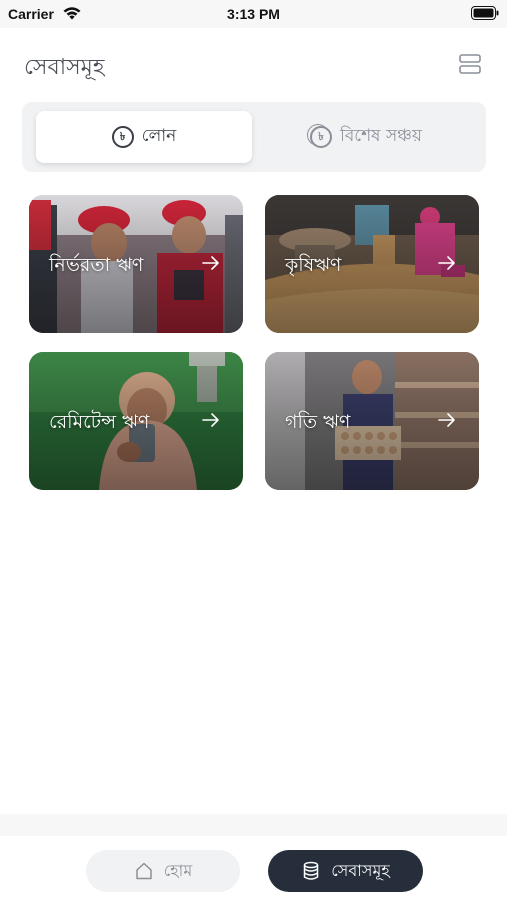 The width and height of the screenshot is (507, 900). I want to click on loan-card-remittance: রেমিটেন্স ঋণ, so click(136, 421).